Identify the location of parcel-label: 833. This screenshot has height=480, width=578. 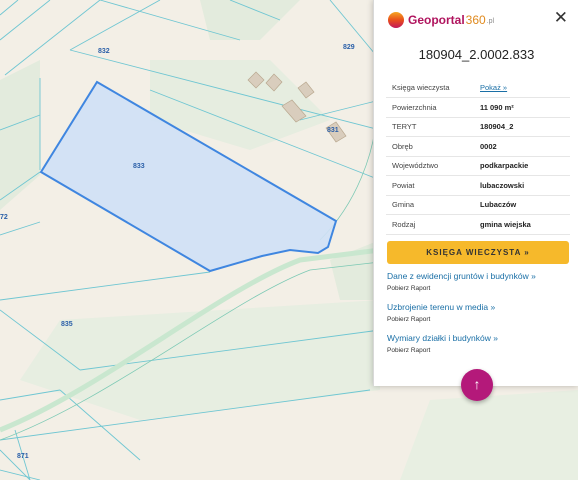
(139, 166).